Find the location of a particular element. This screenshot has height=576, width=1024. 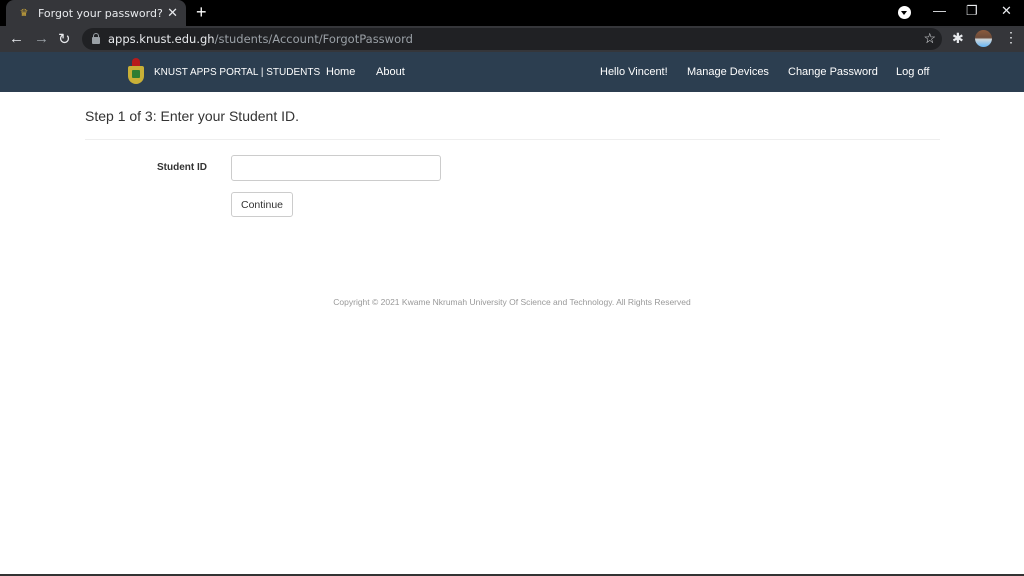

back-icon: ← is located at coordinates (16, 38).